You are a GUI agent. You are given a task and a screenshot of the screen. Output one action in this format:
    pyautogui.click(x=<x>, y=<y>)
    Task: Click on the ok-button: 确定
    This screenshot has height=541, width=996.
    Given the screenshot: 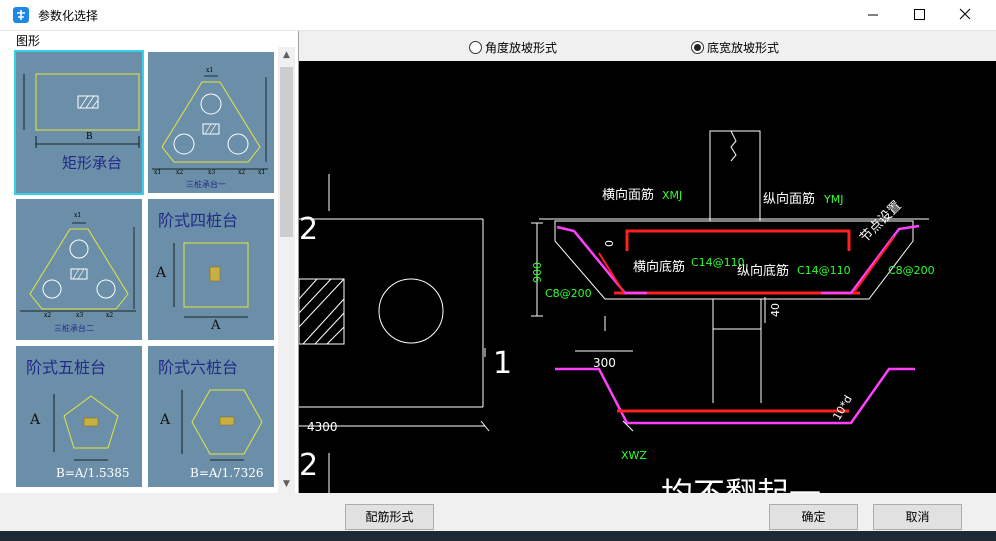 What is the action you would take?
    pyautogui.click(x=813, y=517)
    